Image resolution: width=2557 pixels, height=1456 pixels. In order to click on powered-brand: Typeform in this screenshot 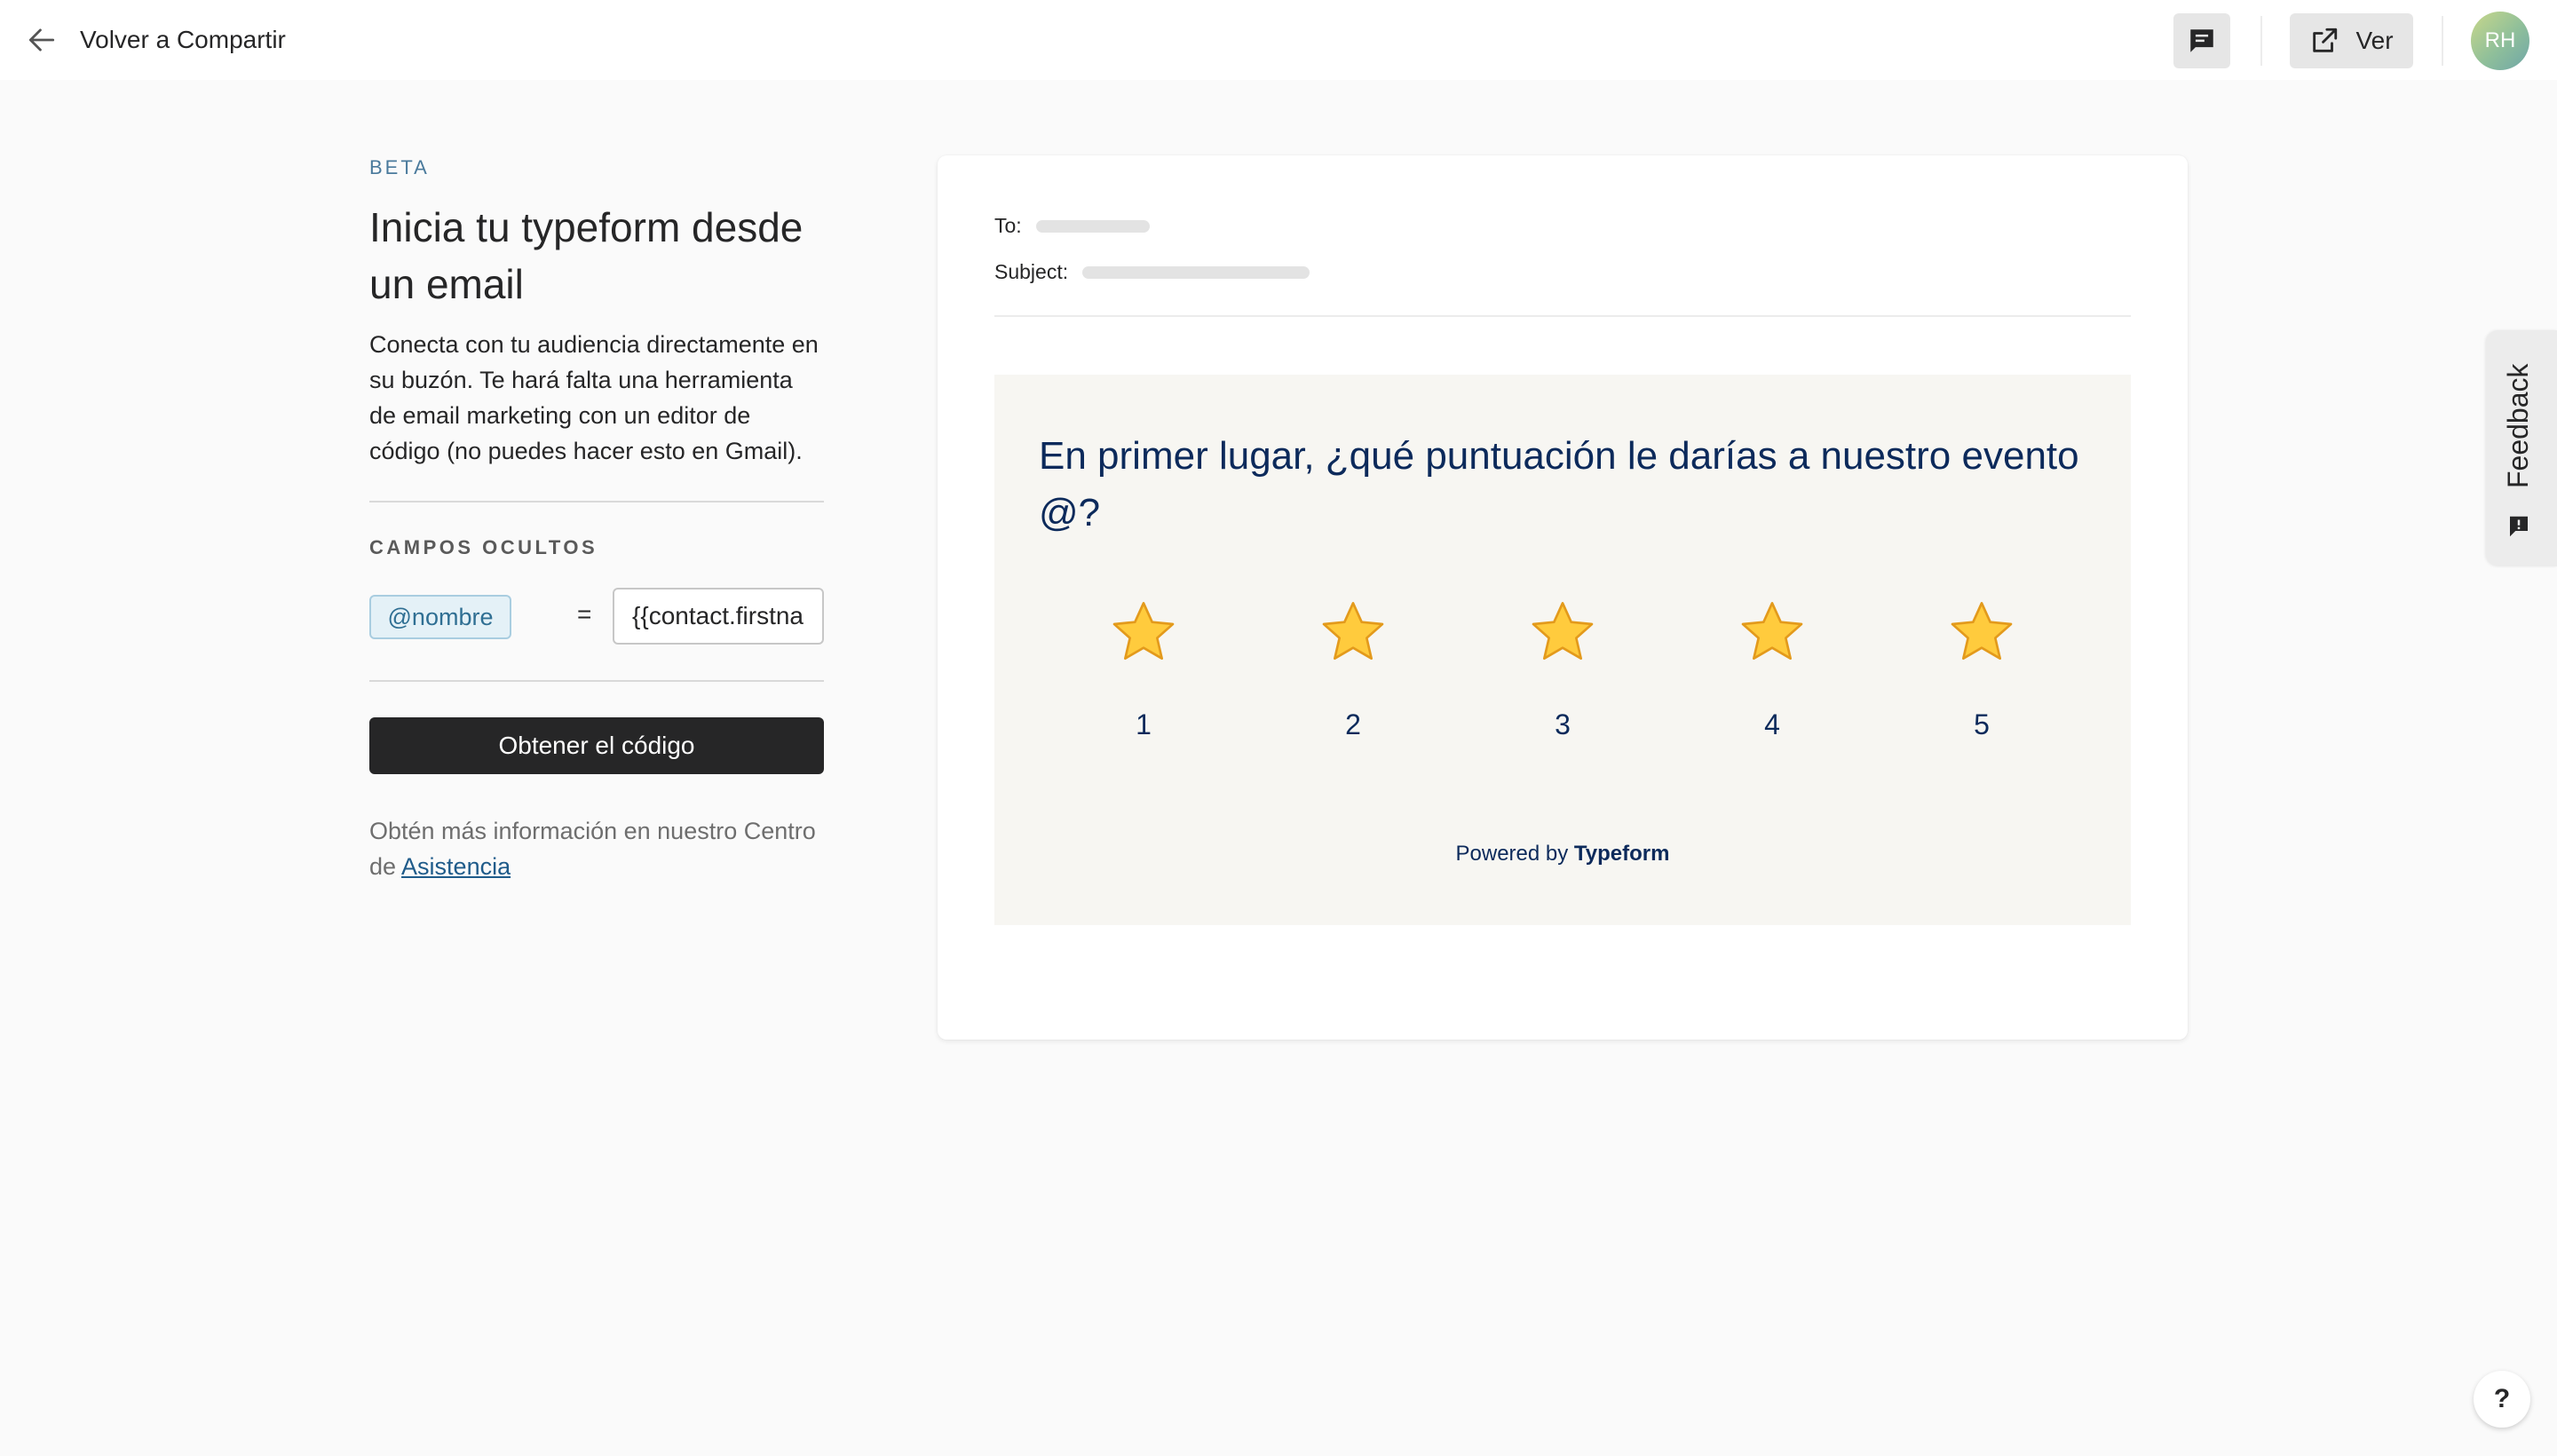, I will do `click(1621, 854)`.